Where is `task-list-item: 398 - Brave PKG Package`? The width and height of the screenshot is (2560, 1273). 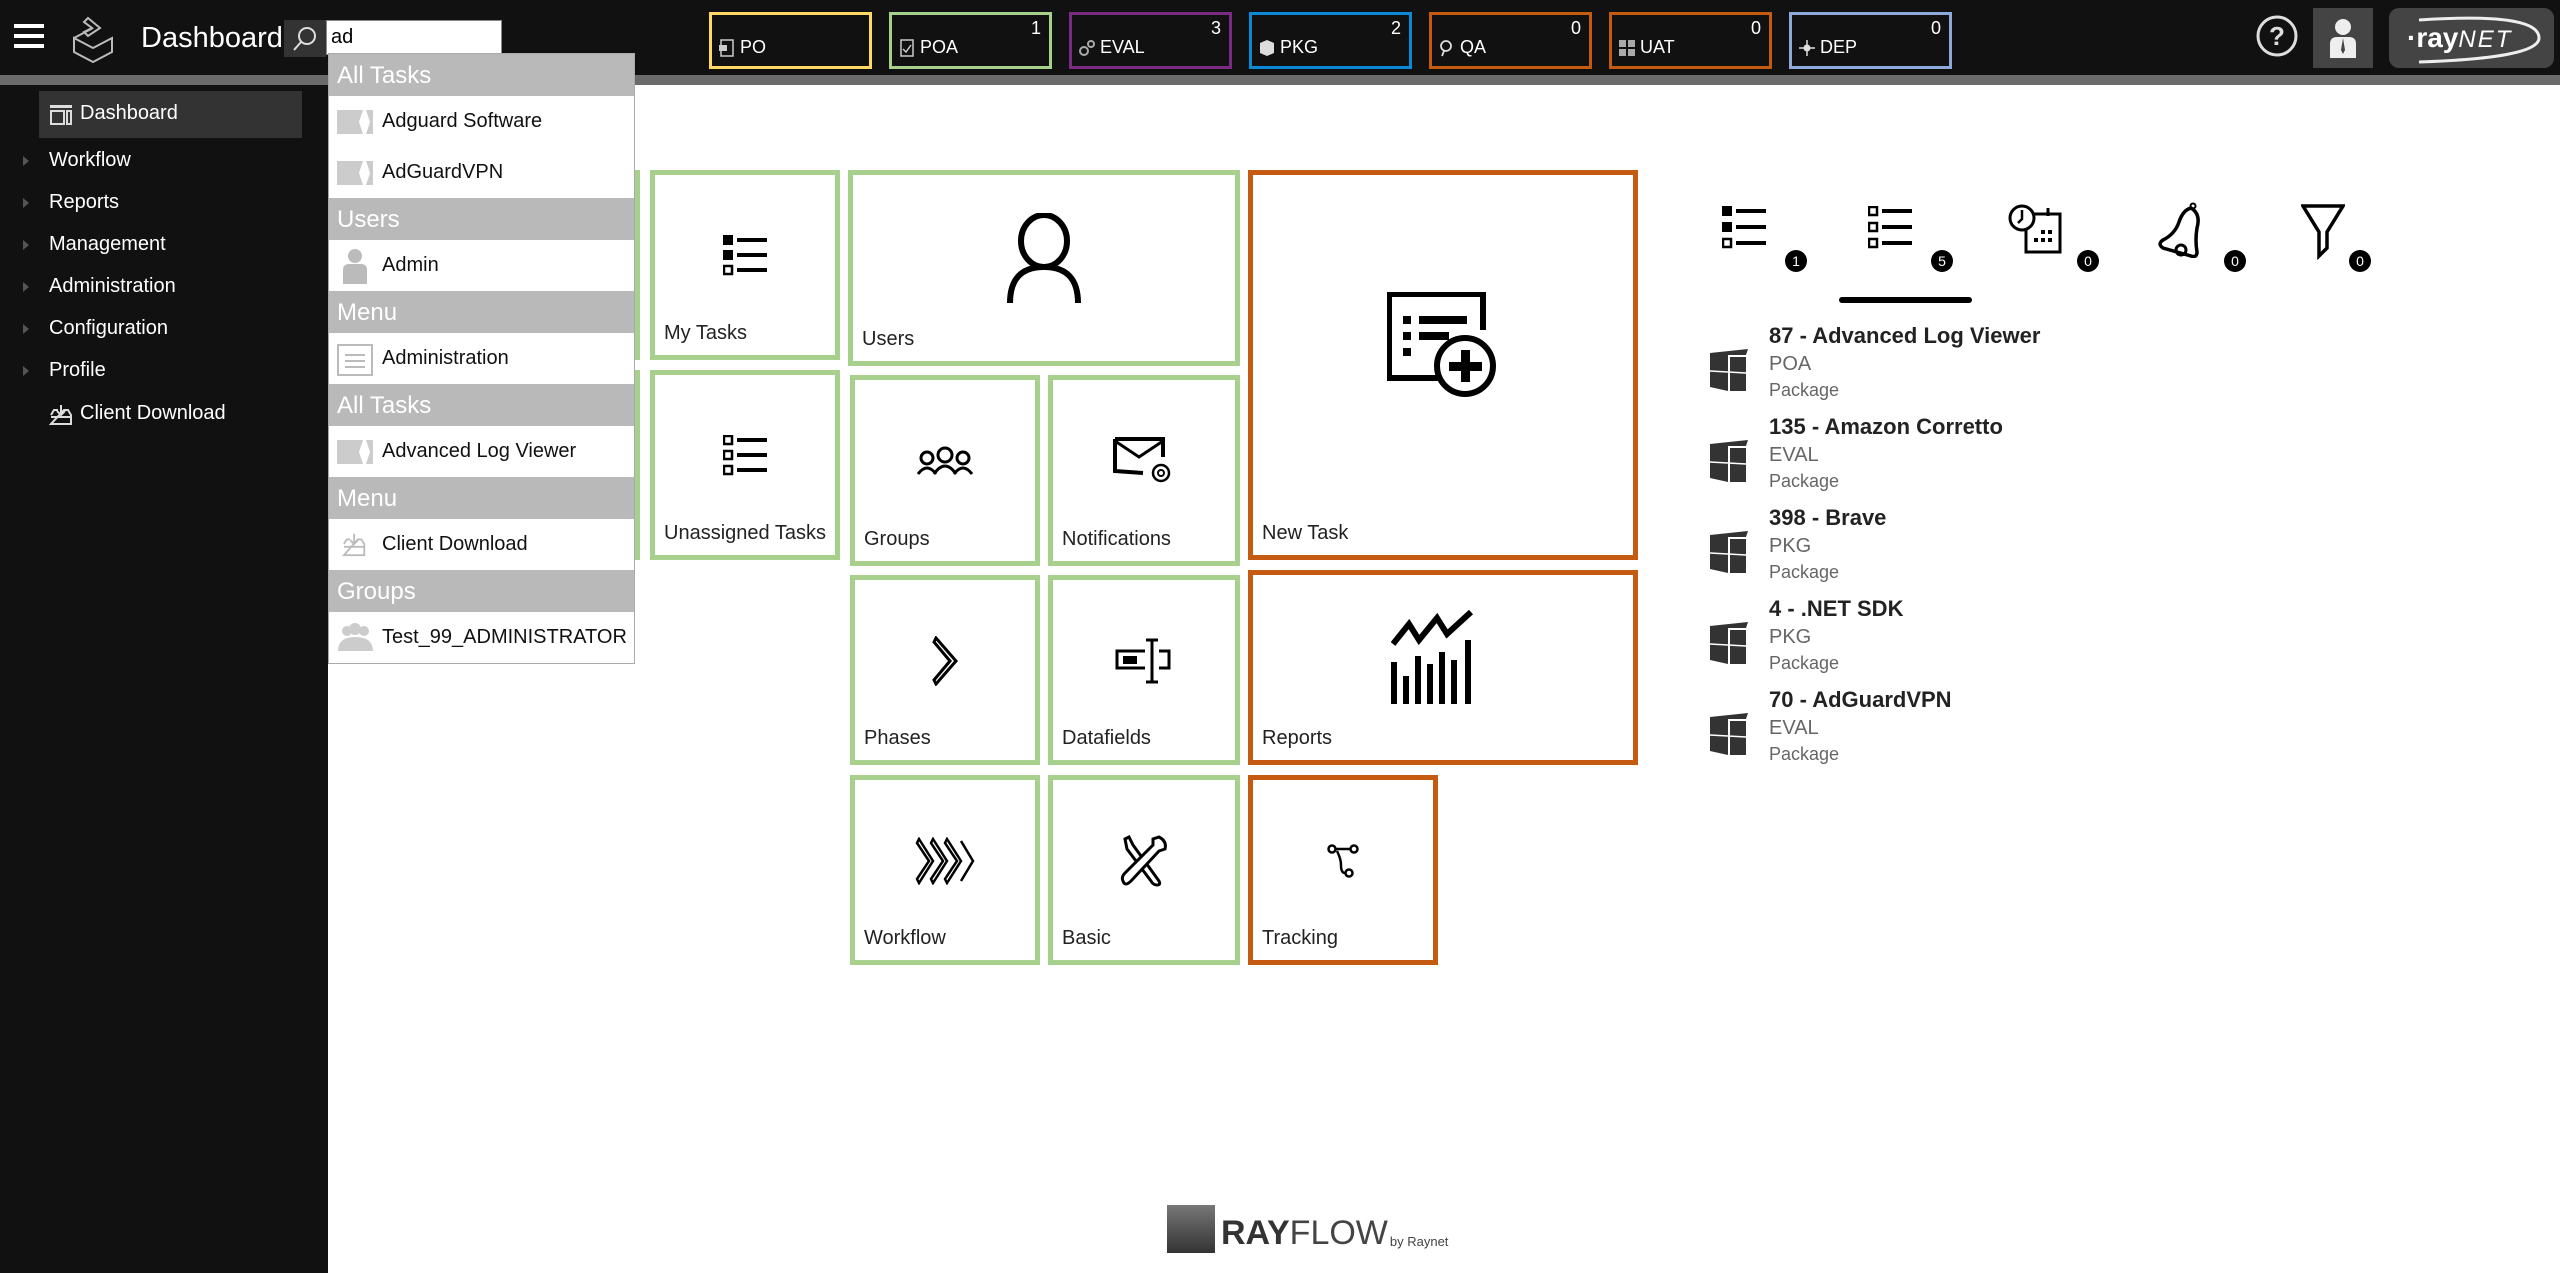
task-list-item: 398 - Brave PKG Package is located at coordinates (1900, 550).